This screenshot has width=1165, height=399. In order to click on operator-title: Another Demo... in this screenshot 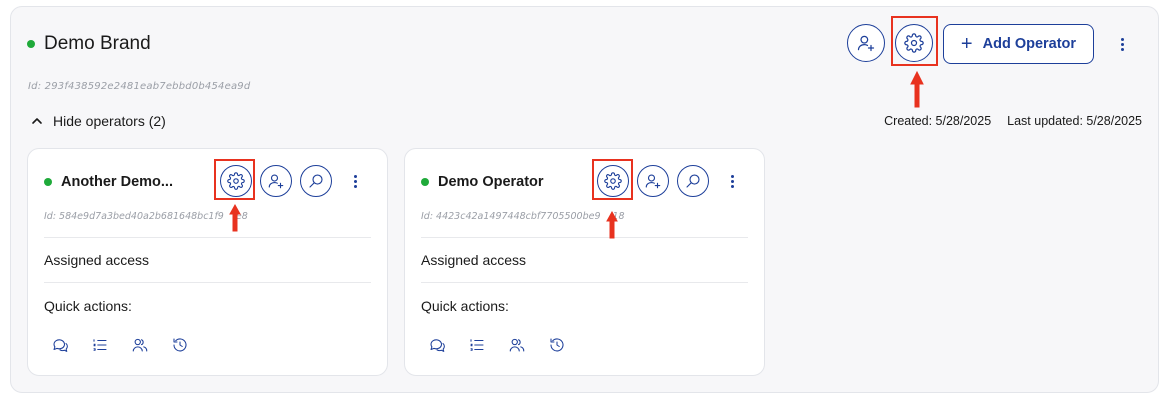, I will do `click(117, 182)`.